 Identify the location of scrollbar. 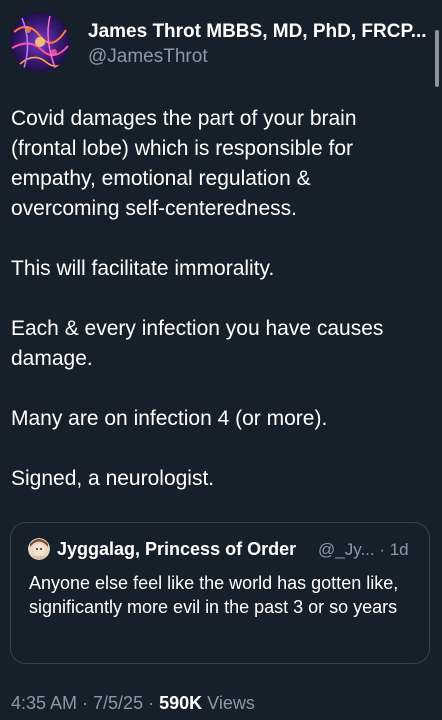
(437, 58).